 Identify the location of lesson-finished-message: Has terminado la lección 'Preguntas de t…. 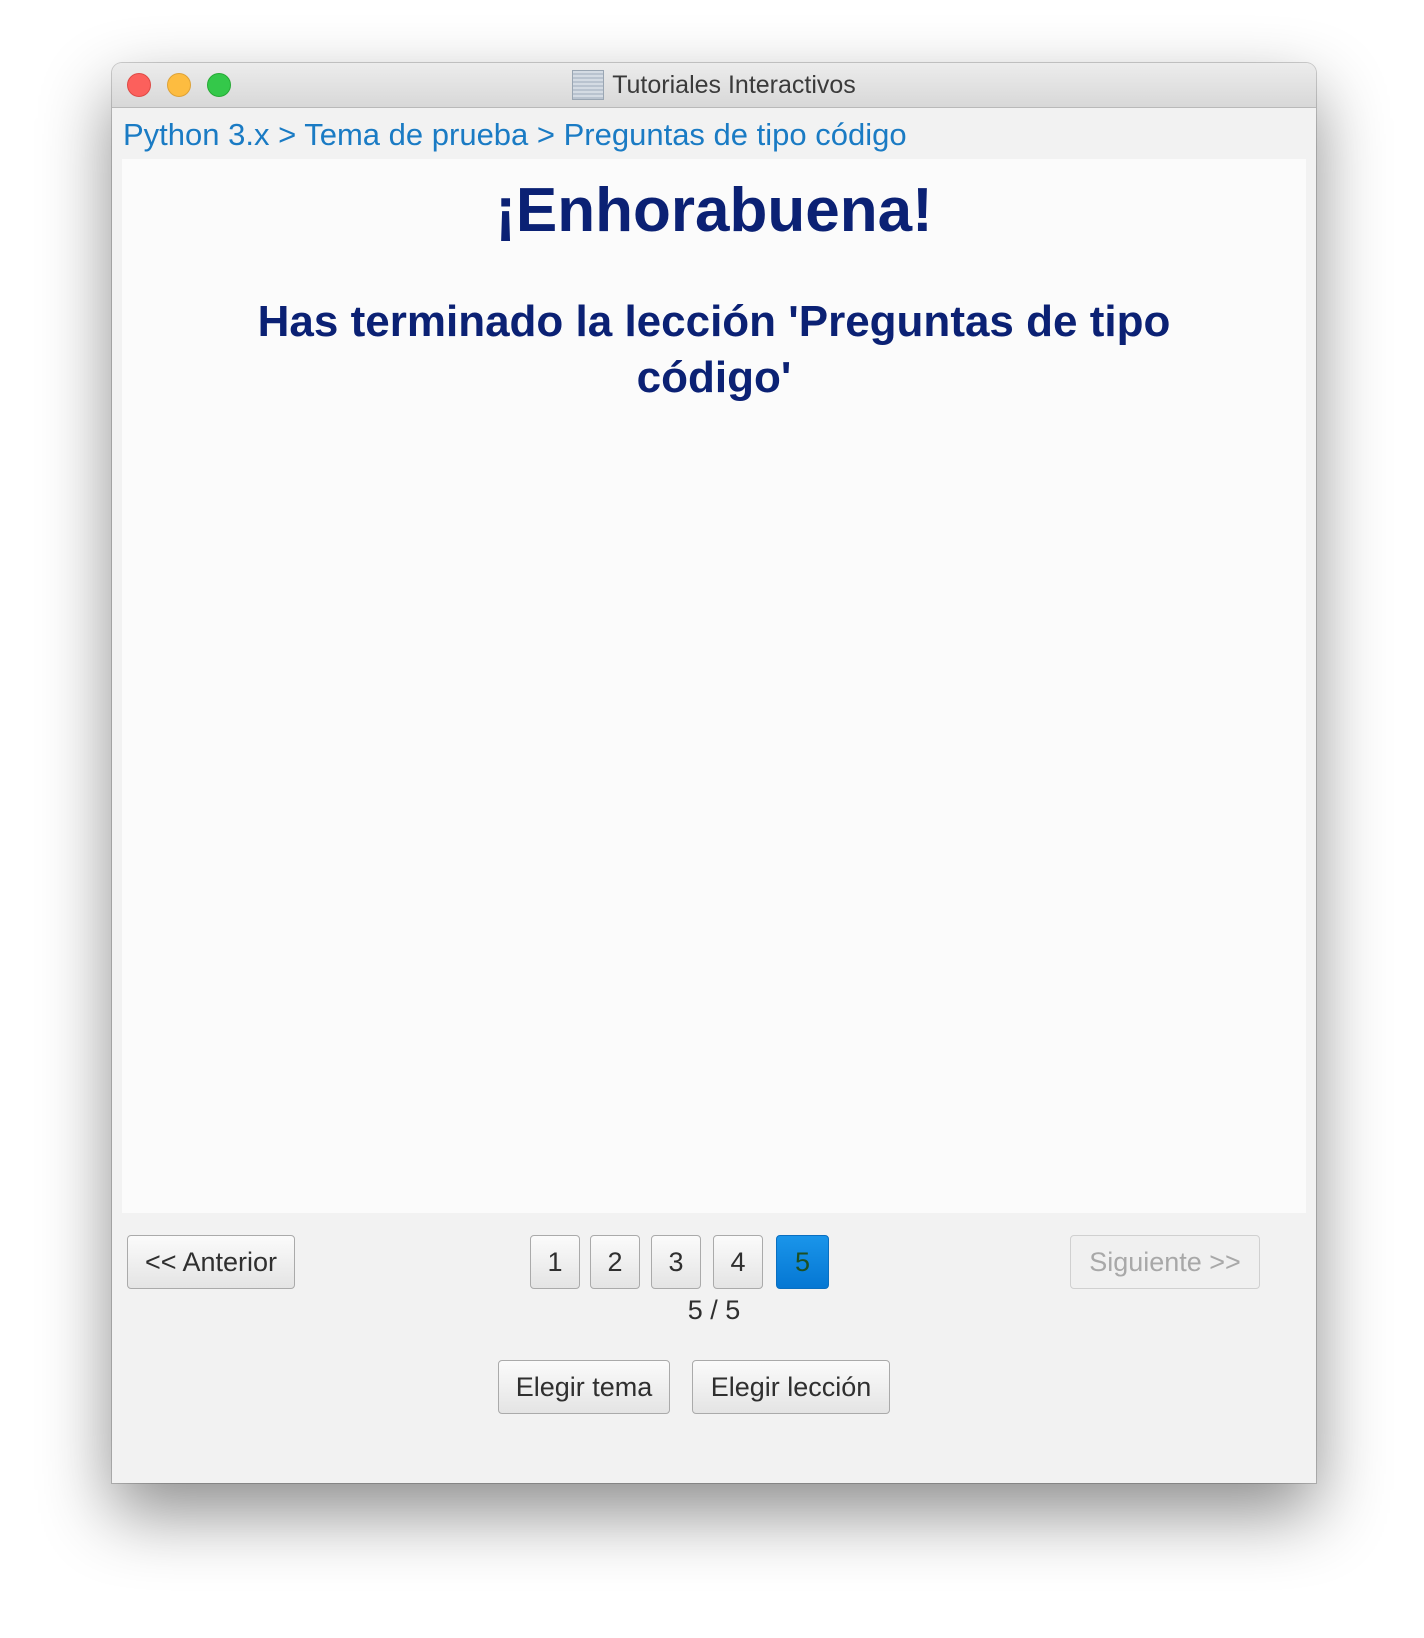
(714, 349).